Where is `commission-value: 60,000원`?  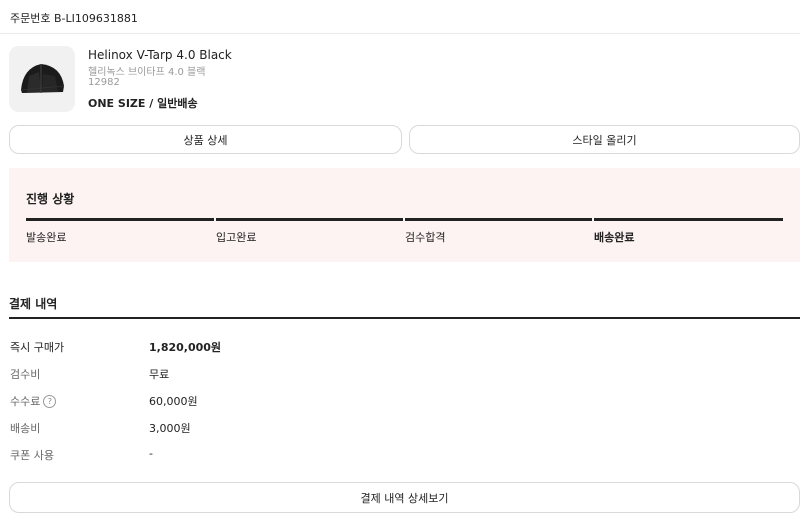 commission-value: 60,000원 is located at coordinates (173, 401).